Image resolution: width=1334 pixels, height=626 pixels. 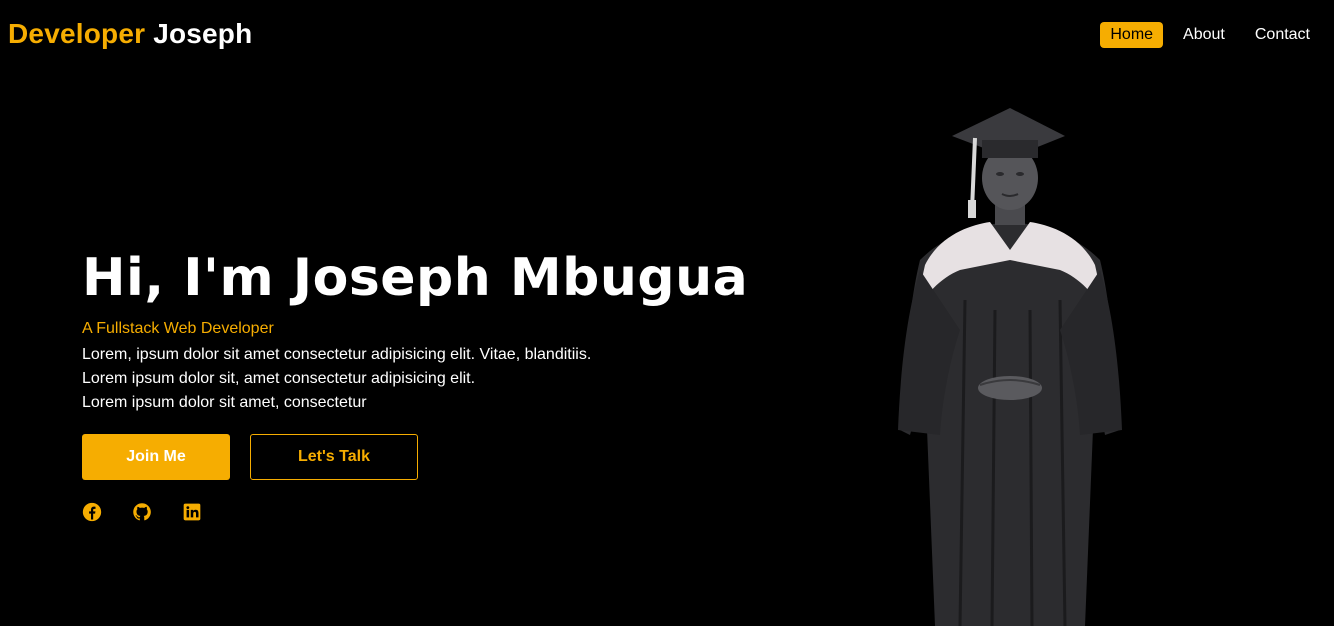 I want to click on social-links, so click(x=157, y=512).